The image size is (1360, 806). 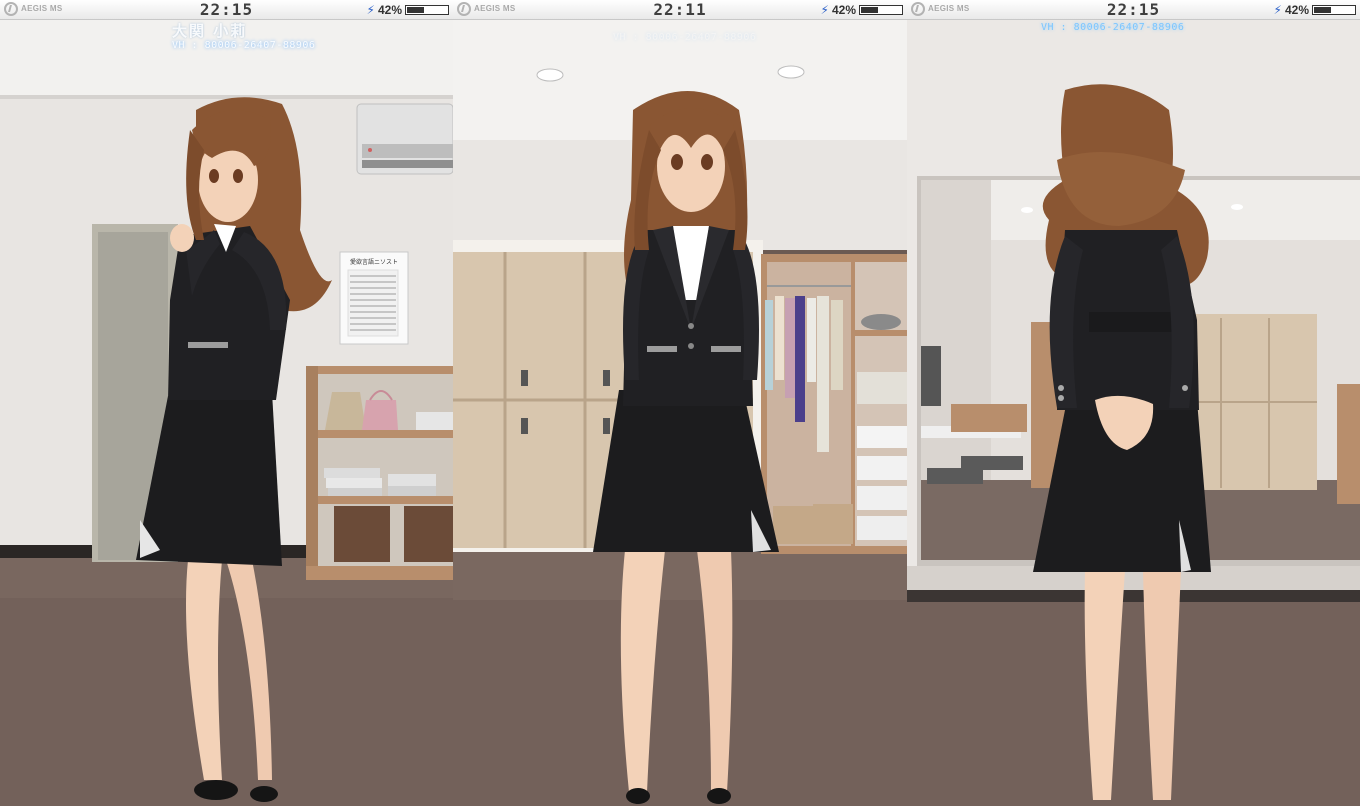 What do you see at coordinates (379, 473) in the screenshot?
I see `wooden-shelf` at bounding box center [379, 473].